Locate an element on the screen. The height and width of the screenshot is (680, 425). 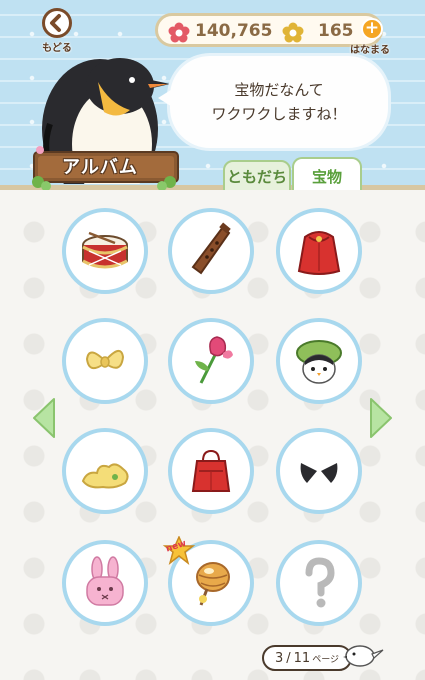
question-mark-icon is located at coordinates (320, 582).